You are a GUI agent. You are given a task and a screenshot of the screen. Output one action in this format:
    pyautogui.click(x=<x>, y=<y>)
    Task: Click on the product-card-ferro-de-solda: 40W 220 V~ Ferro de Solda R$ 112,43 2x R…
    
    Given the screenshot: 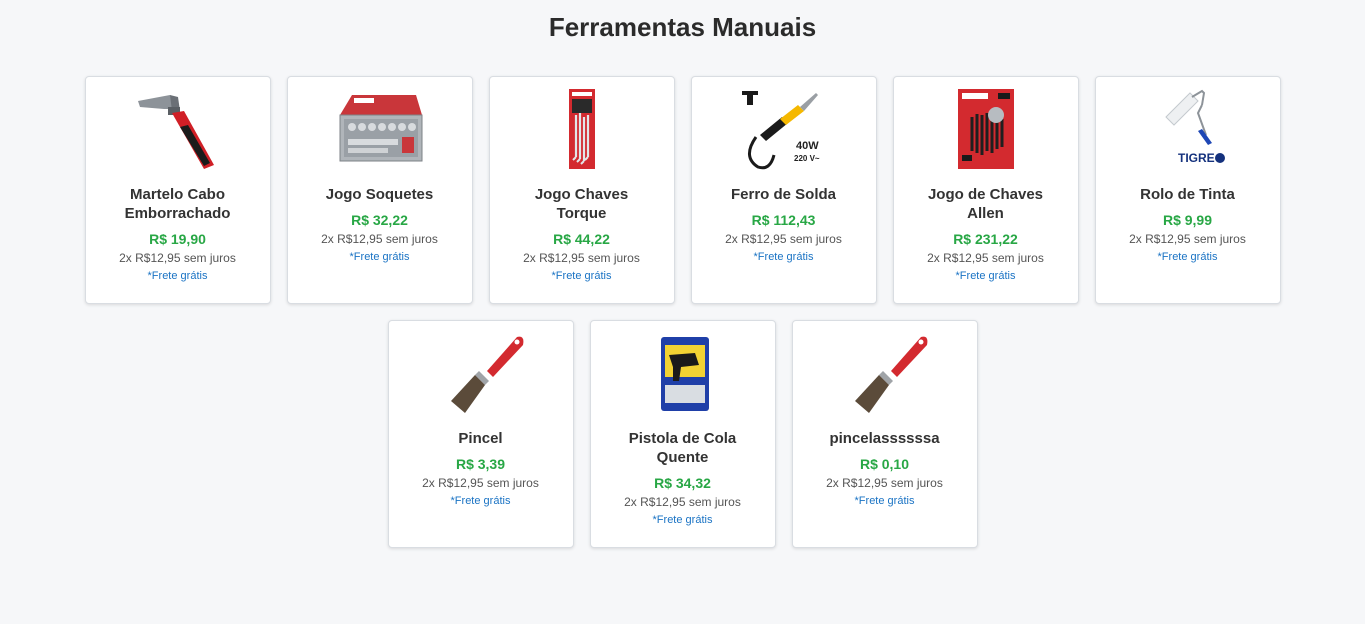 What is the action you would take?
    pyautogui.click(x=783, y=190)
    